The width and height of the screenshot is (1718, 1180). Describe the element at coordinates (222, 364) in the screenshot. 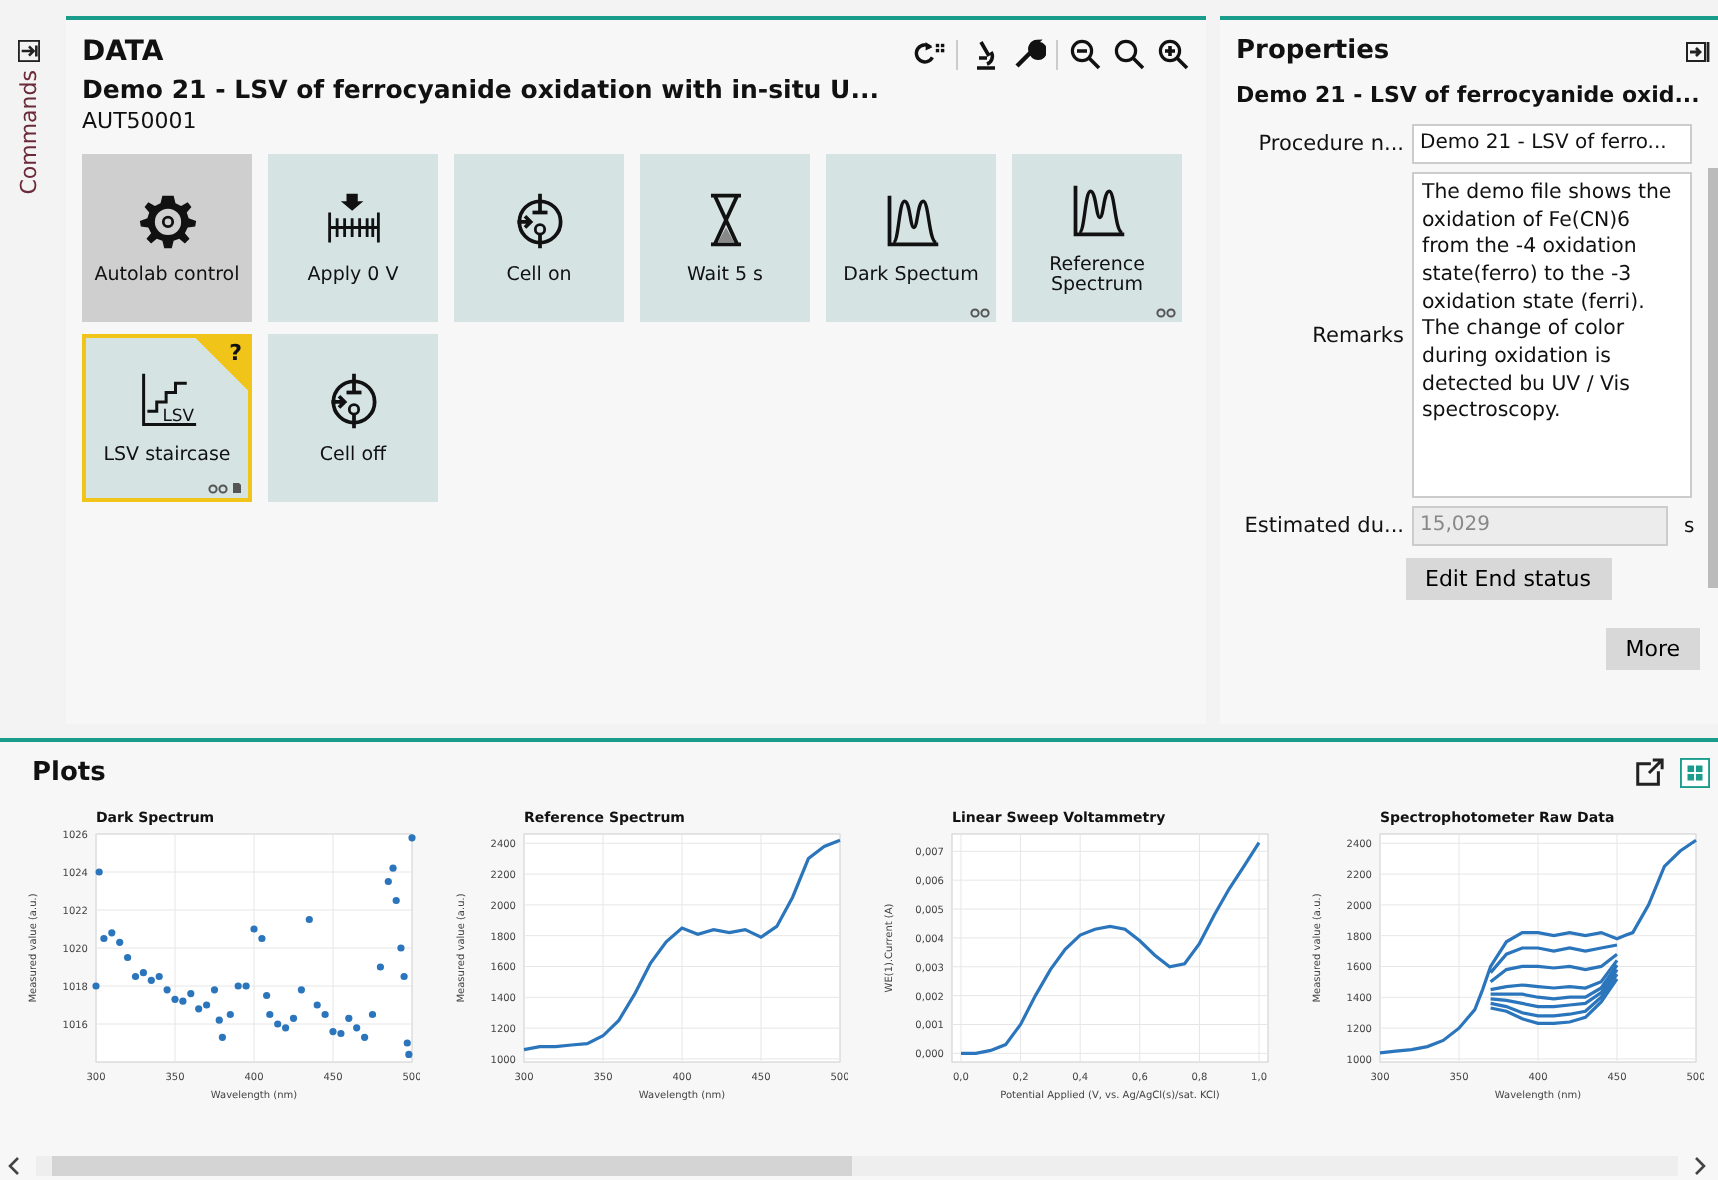

I see `warning-badge: ?` at that location.